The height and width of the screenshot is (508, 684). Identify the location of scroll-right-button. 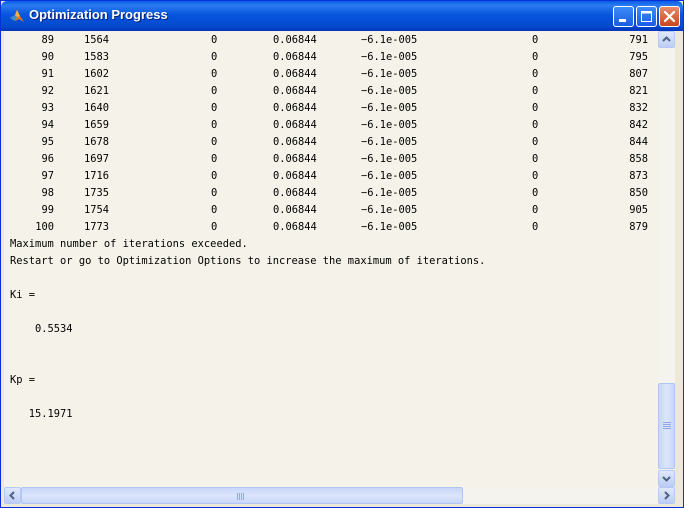
(666, 495).